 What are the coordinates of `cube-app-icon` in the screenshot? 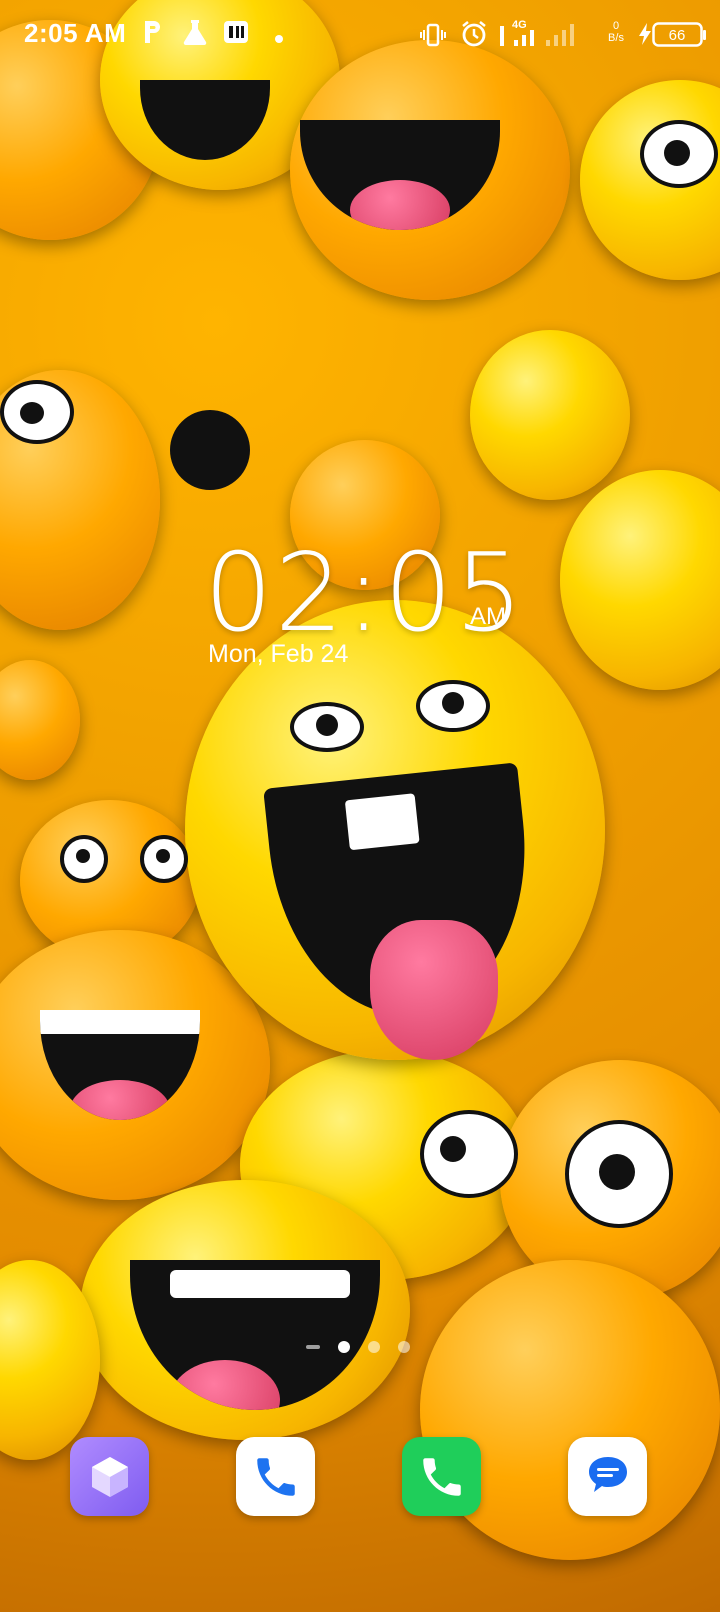 It's located at (109, 1476).